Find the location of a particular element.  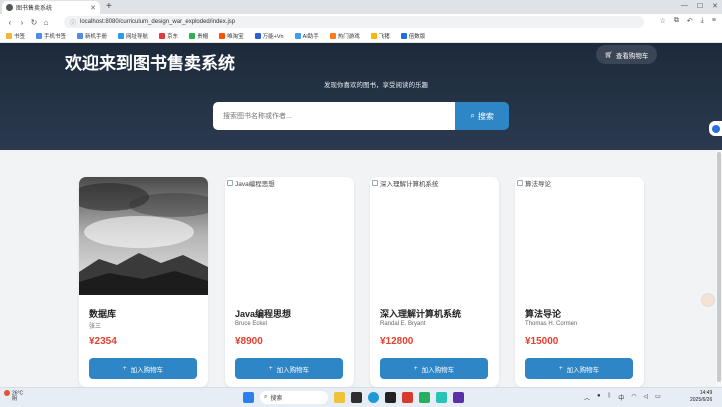

bookmark-item: 网址导航 is located at coordinates (133, 36).